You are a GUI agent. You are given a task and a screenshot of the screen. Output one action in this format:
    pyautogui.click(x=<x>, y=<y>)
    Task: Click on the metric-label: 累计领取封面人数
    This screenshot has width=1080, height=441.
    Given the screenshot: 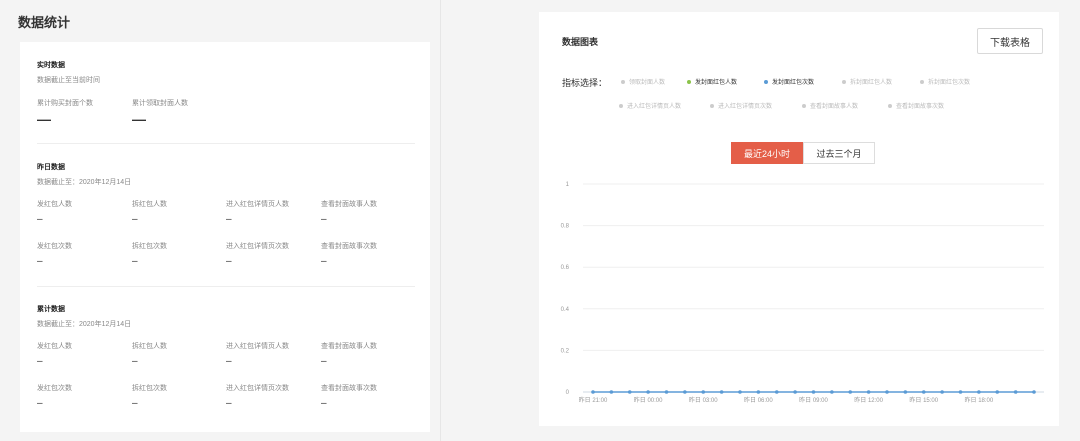 What is the action you would take?
    pyautogui.click(x=160, y=103)
    